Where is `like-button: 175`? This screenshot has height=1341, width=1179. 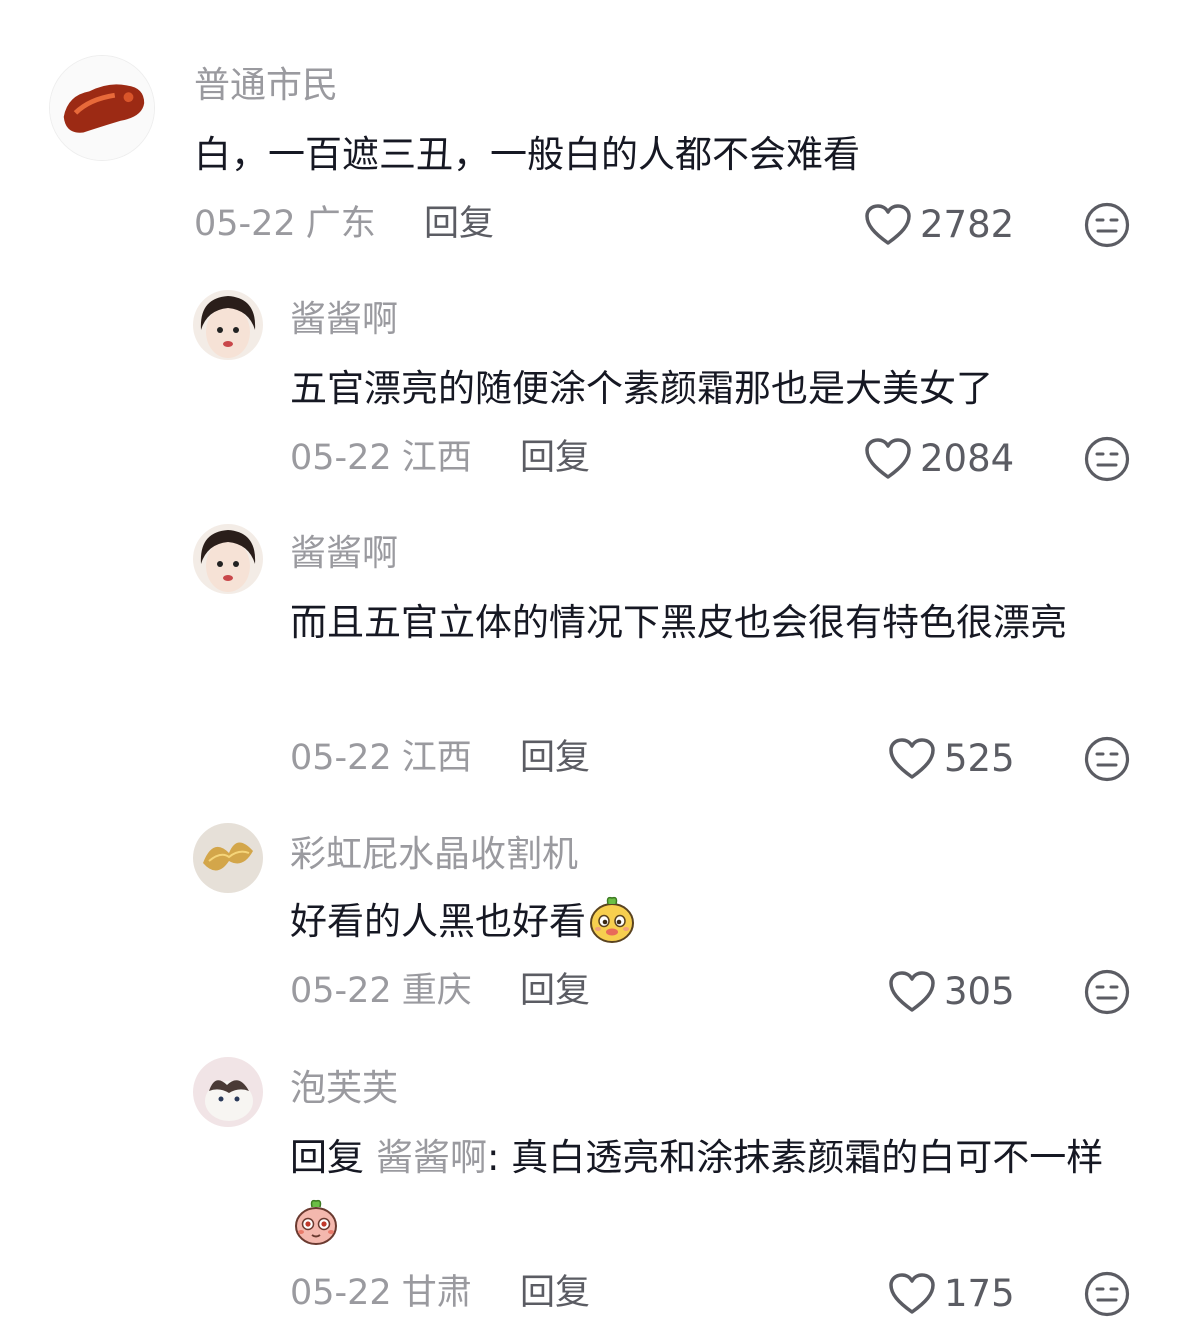
like-button: 175 is located at coordinates (951, 1294).